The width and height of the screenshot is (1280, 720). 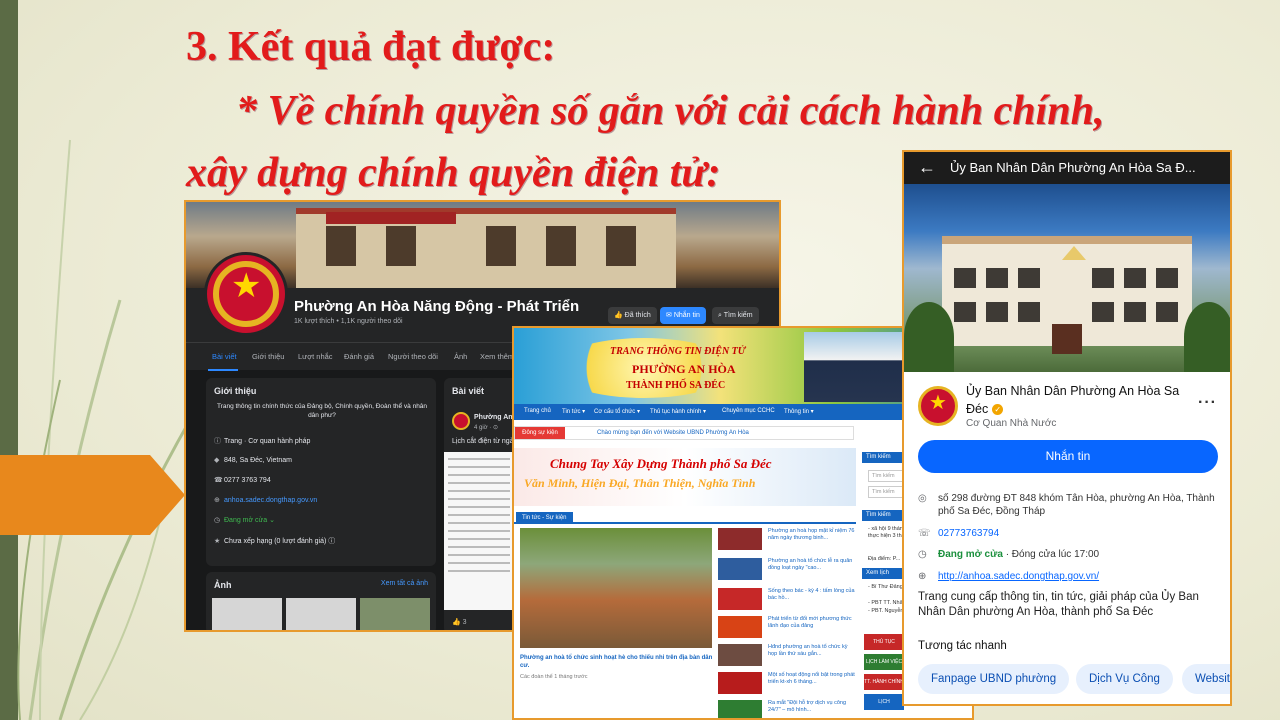 I want to click on message-button: ✉ Nhắn tin, so click(x=683, y=315).